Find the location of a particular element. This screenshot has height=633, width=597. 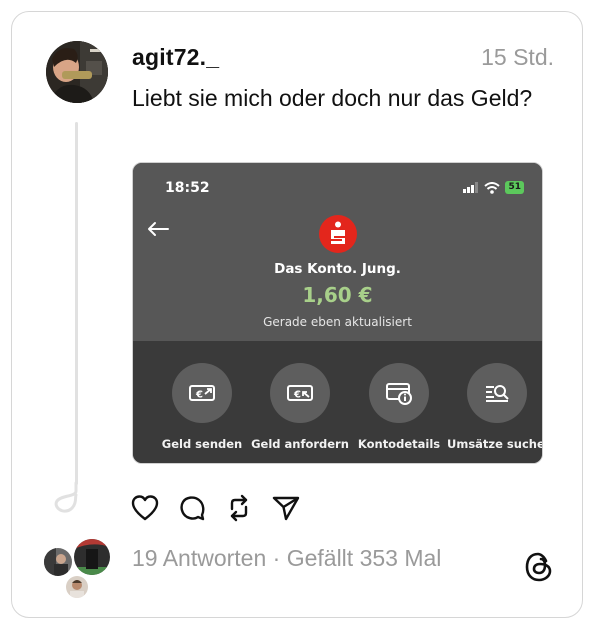

account-balance: 1,60 € is located at coordinates (337, 295).